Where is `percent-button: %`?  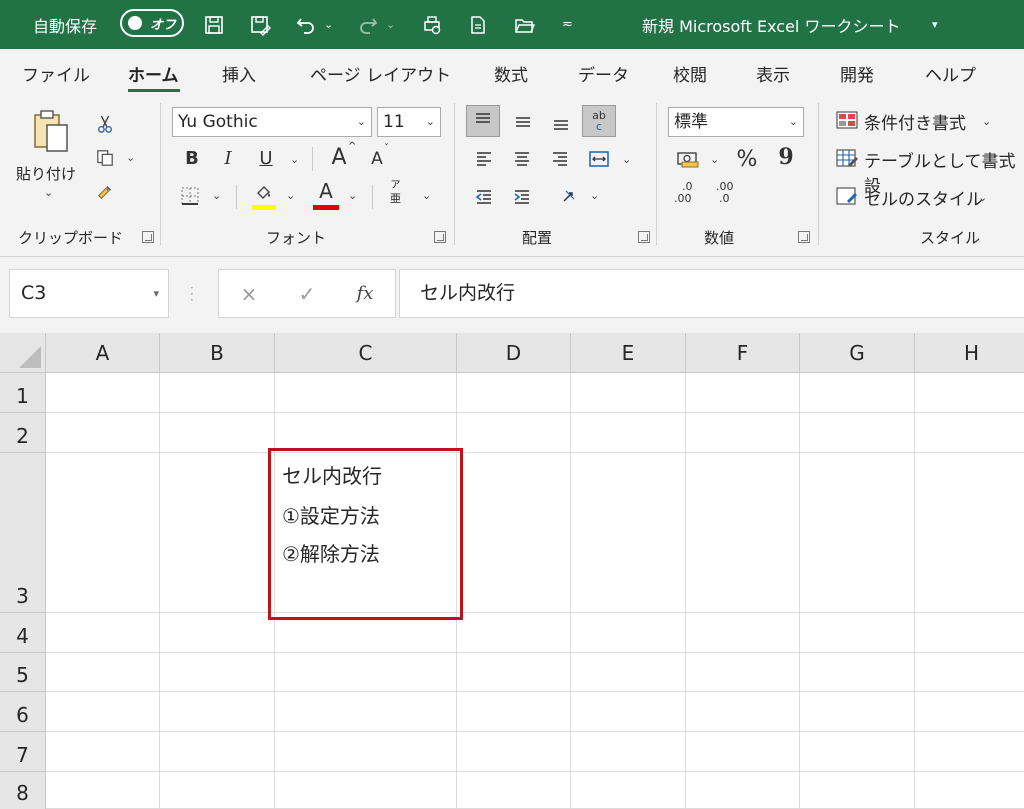
percent-button: % is located at coordinates (747, 159).